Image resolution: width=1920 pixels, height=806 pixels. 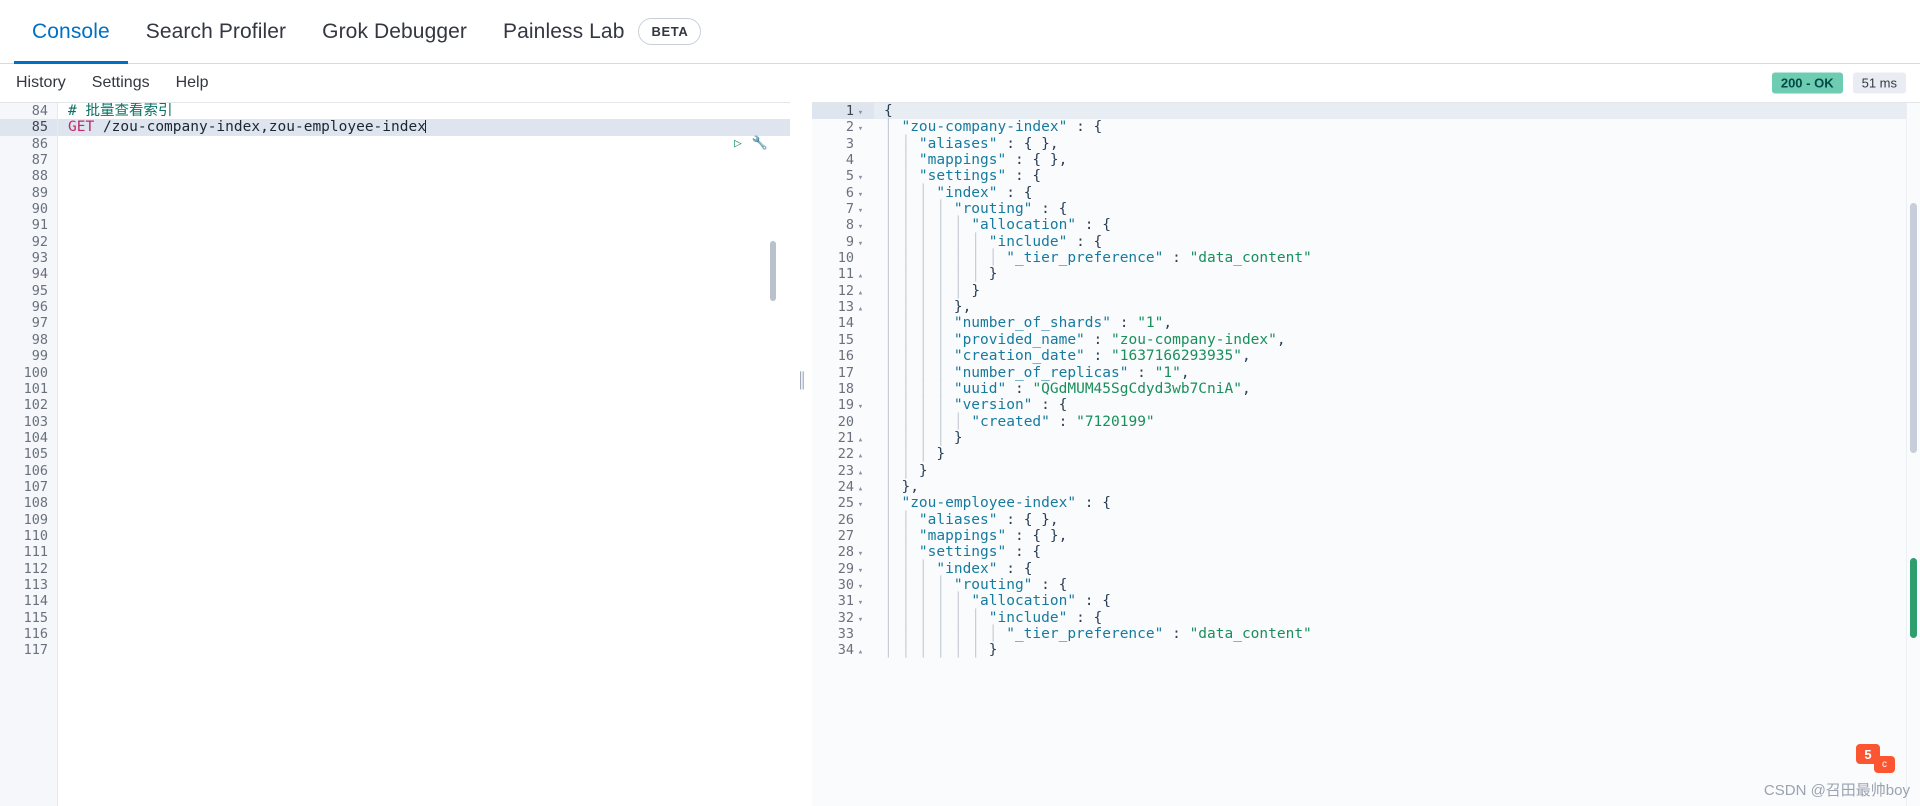 What do you see at coordinates (1397, 438) in the screenshot?
I see `response-code-line: │ │ │ │ }` at bounding box center [1397, 438].